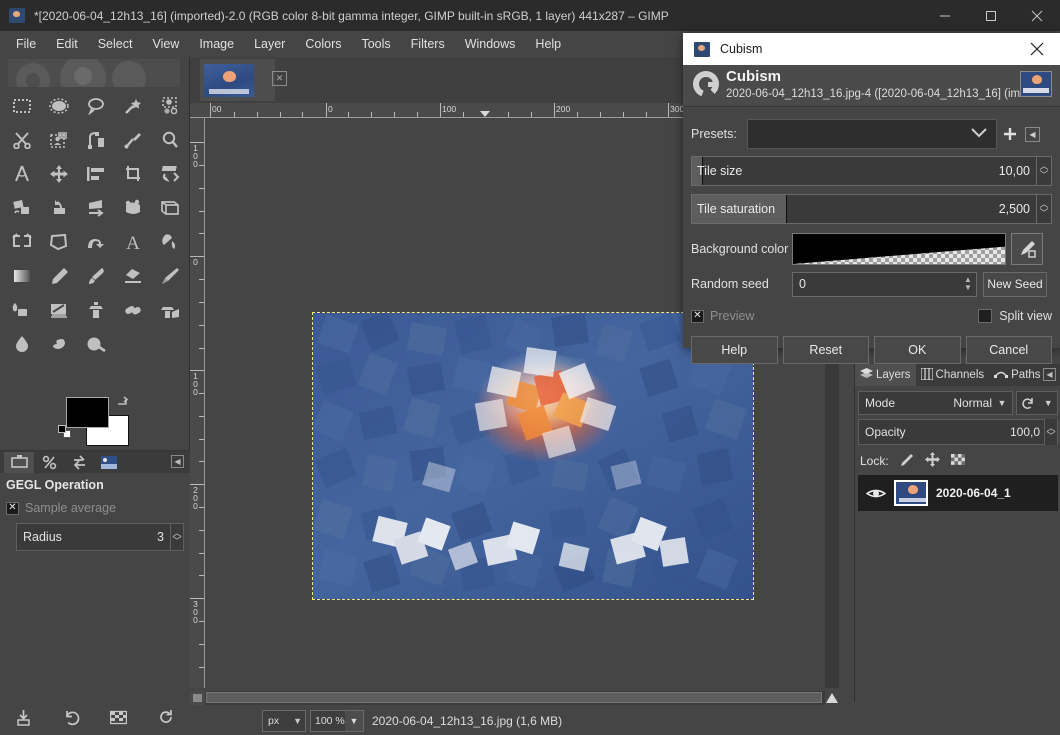 The image size is (1060, 735). I want to click on layer-visibility-eye-icon, so click(876, 493).